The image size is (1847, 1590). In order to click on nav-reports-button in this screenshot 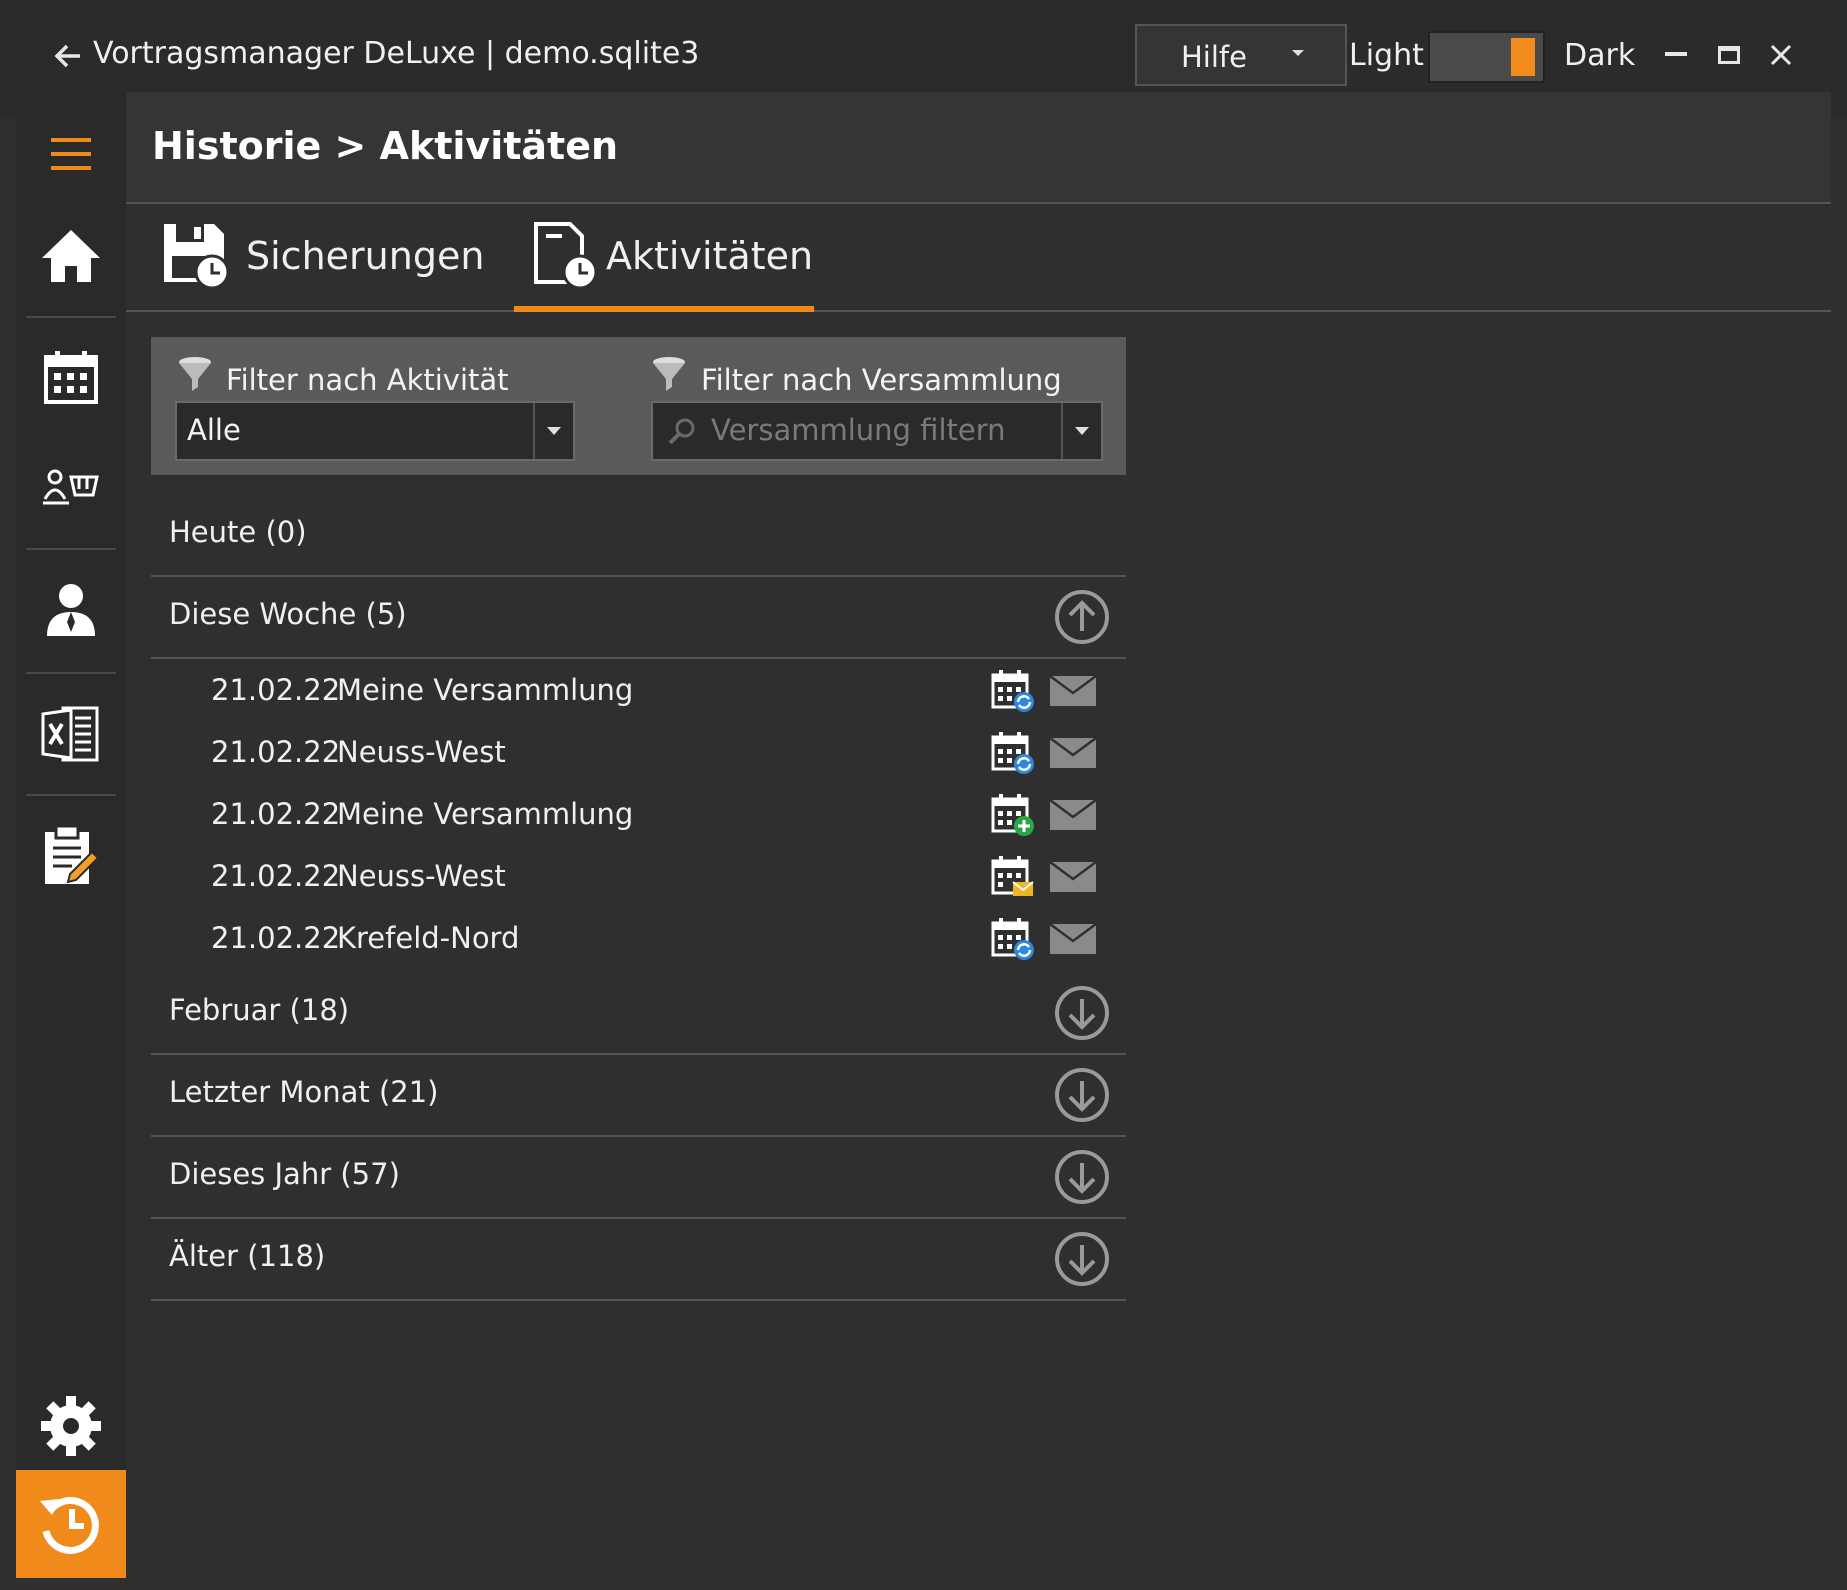, I will do `click(71, 856)`.